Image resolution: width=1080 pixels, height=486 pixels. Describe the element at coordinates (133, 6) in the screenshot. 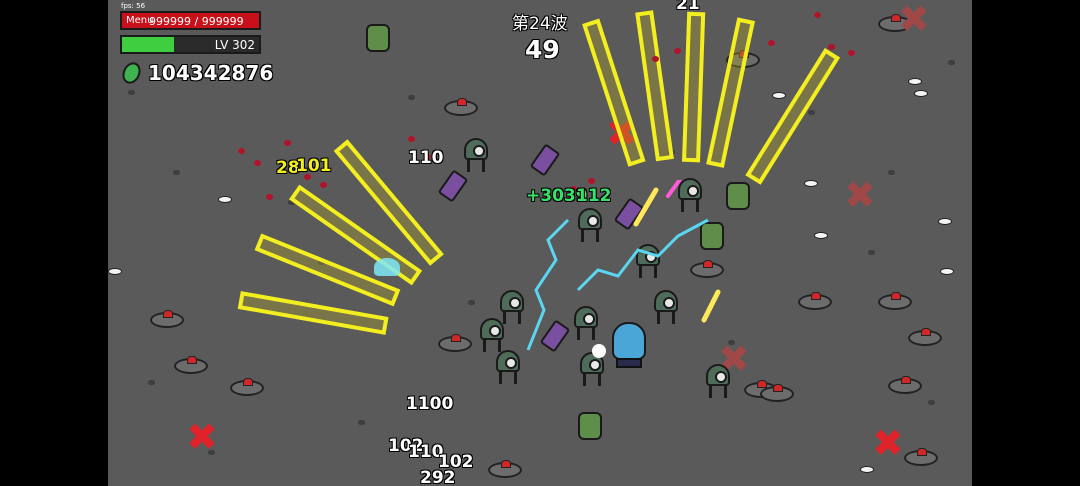

I see `fps-counter: fps: 56` at that location.